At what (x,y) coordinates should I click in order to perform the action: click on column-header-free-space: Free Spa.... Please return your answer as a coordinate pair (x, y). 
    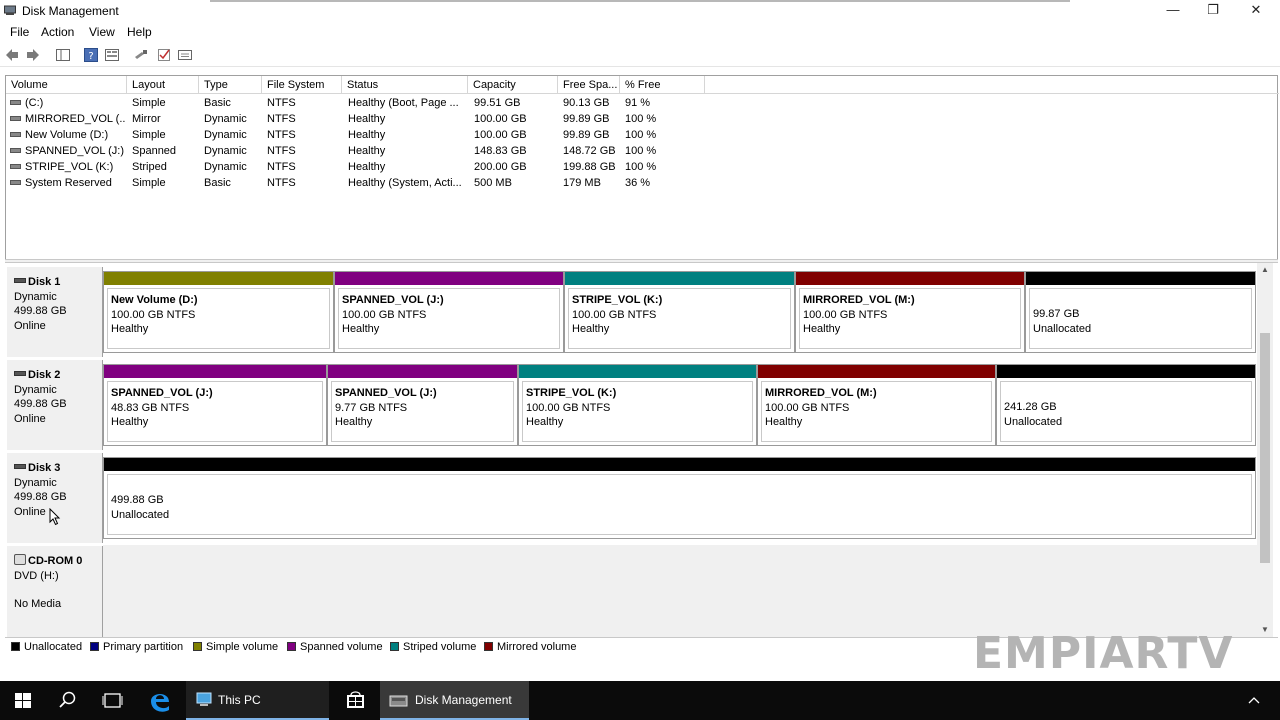
    Looking at the image, I should click on (589, 85).